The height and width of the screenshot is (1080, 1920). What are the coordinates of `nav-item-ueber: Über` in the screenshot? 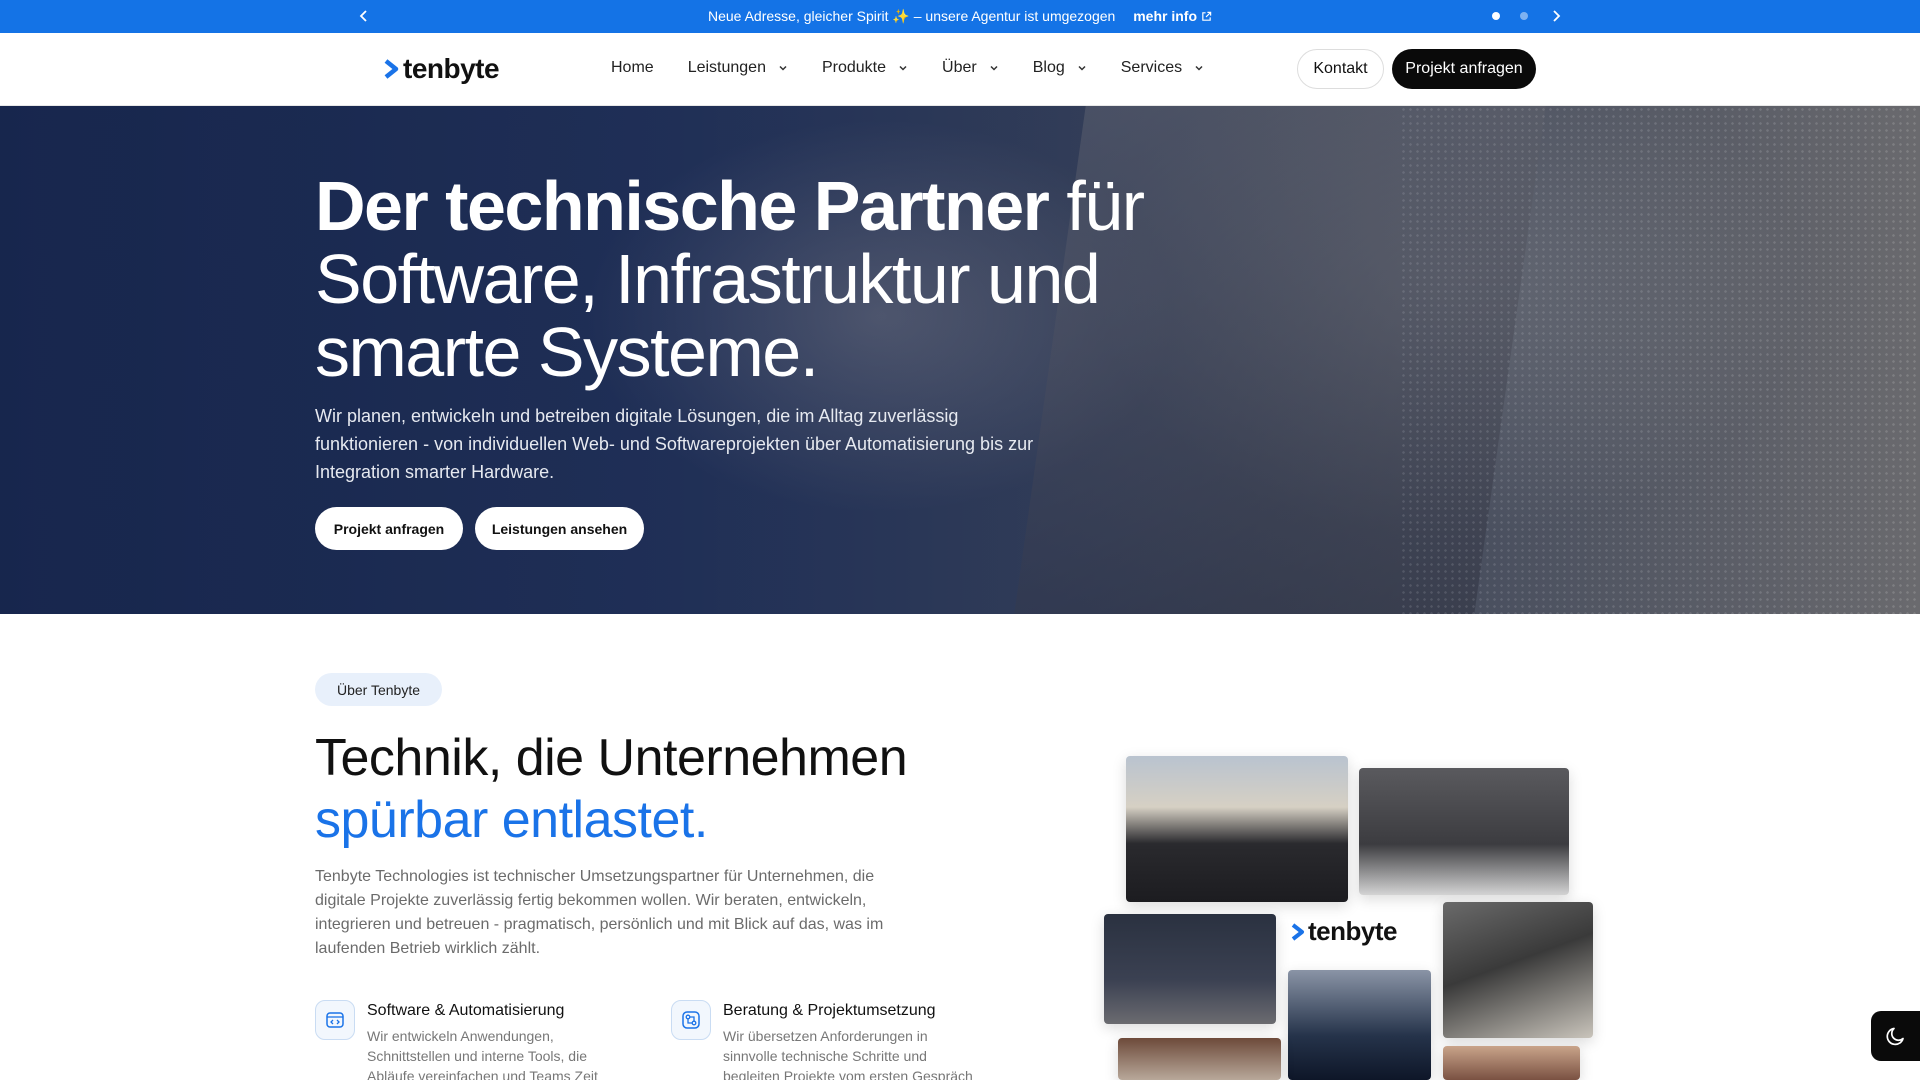 It's located at (970, 68).